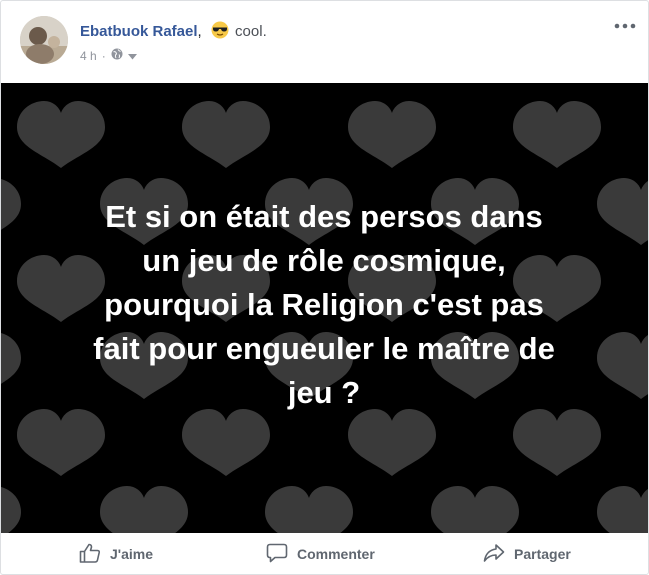 This screenshot has height=575, width=649. I want to click on post-text-line: fait pour engueuler le maître de, so click(324, 348).